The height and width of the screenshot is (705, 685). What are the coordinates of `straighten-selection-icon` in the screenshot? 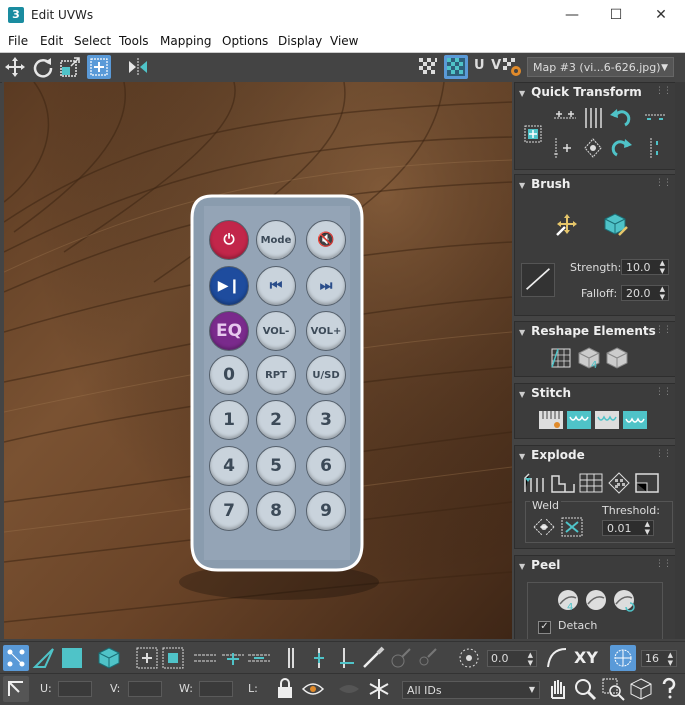 It's located at (561, 358).